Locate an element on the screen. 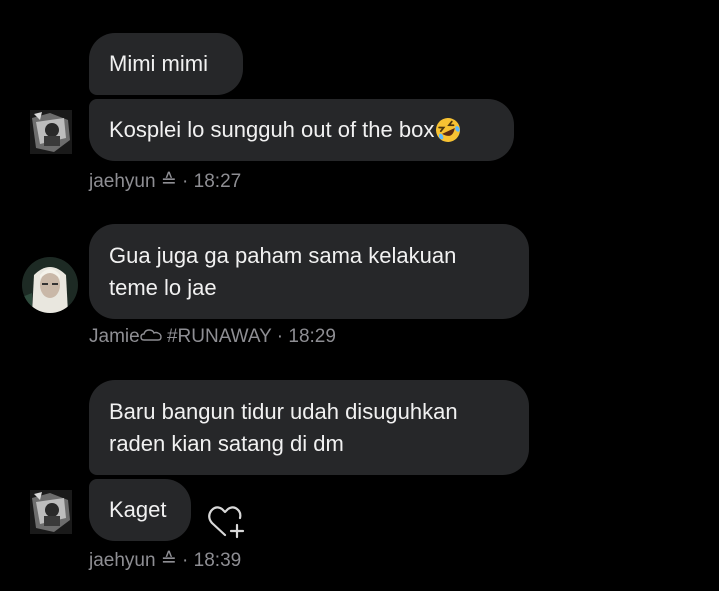 The height and width of the screenshot is (591, 719). message-bubble: Kaget is located at coordinates (140, 510).